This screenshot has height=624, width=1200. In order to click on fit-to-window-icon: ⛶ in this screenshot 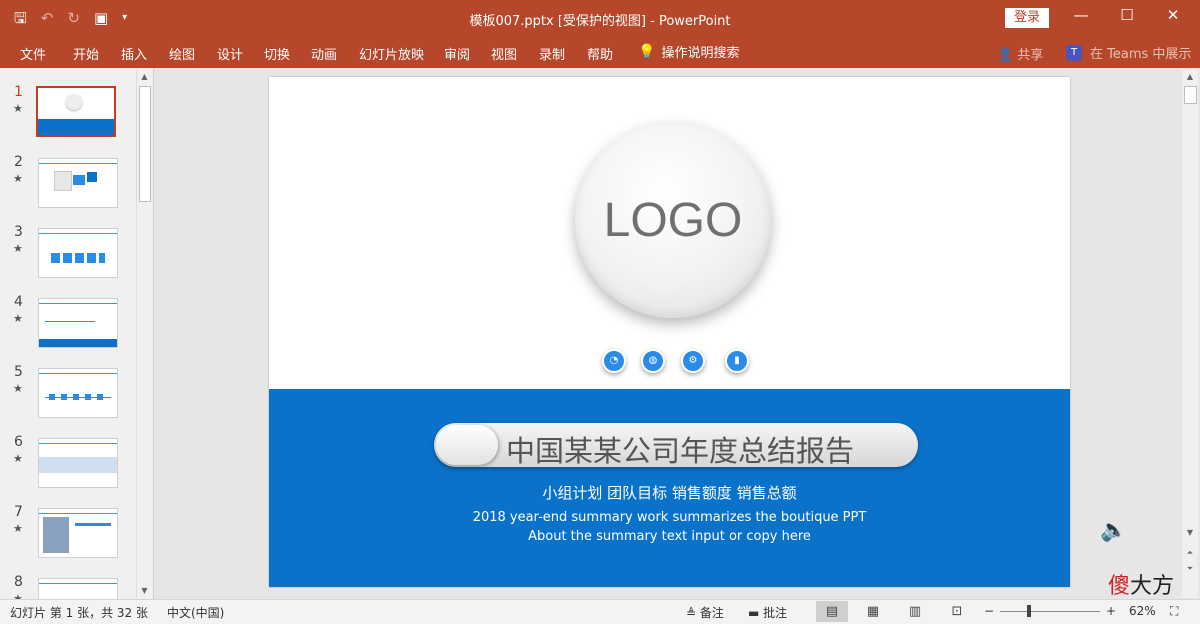, I will do `click(1174, 611)`.